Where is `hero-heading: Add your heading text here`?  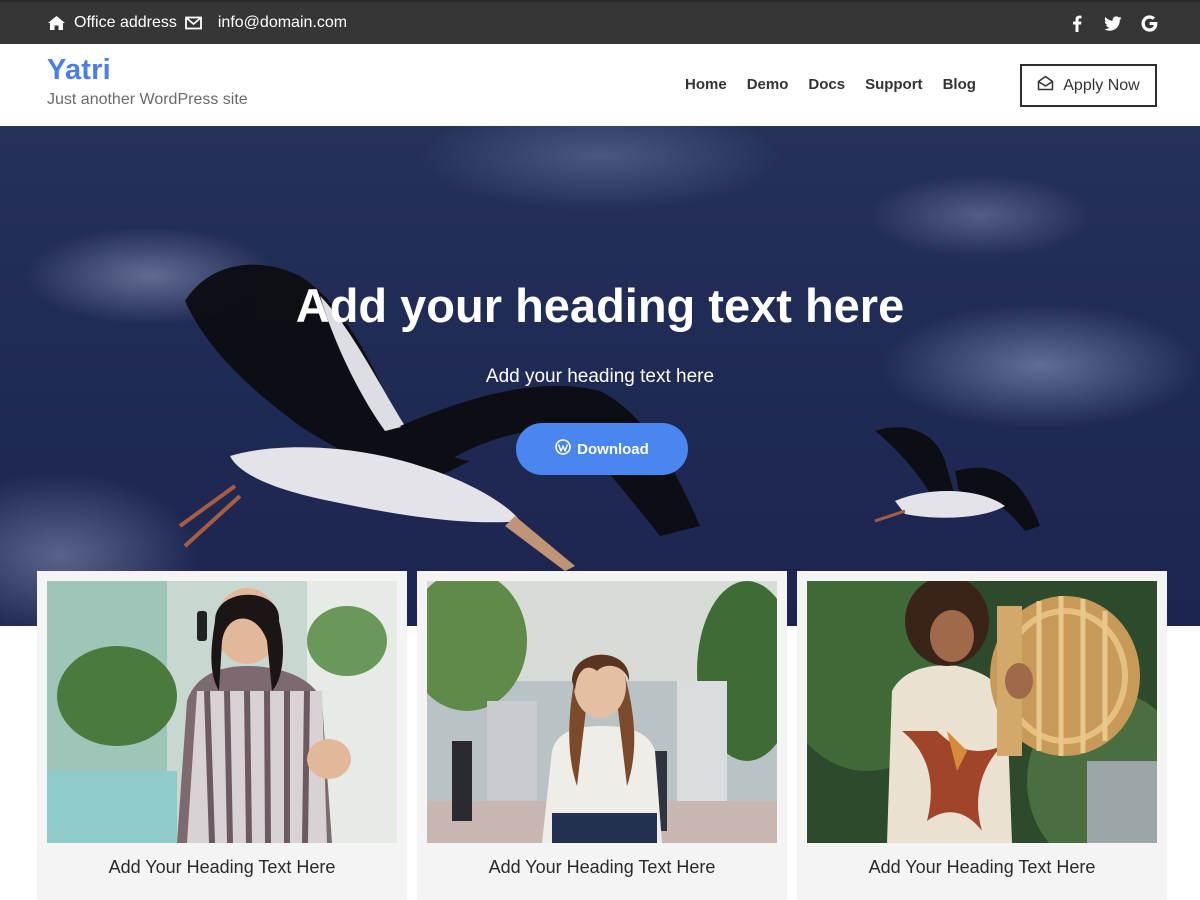 hero-heading: Add your heading text here is located at coordinates (600, 305).